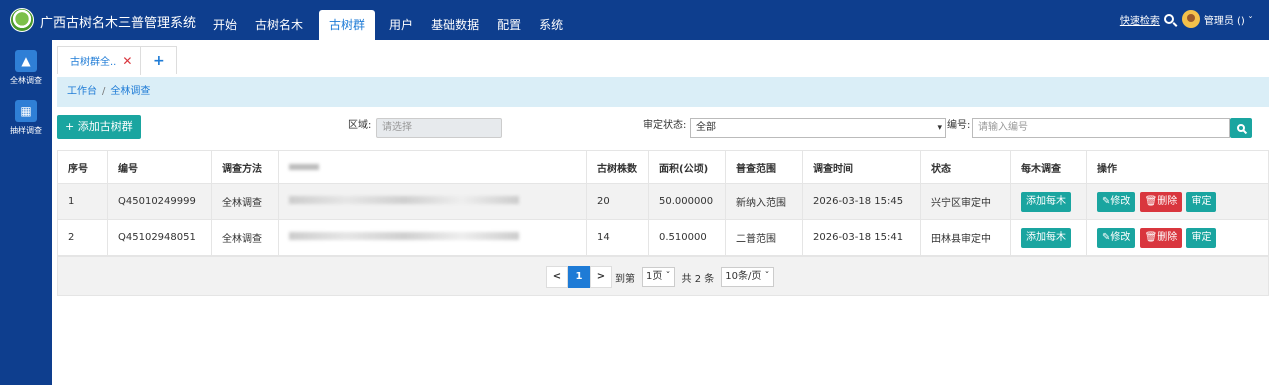 The width and height of the screenshot is (1269, 385). What do you see at coordinates (601, 277) in the screenshot?
I see `next-page-button: >` at bounding box center [601, 277].